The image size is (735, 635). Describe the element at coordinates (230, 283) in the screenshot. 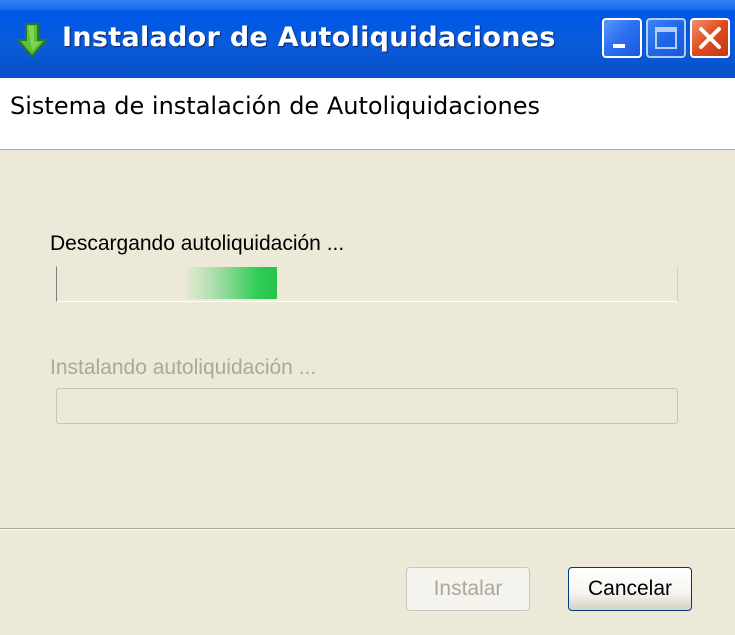

I see `download-progress-fill` at that location.